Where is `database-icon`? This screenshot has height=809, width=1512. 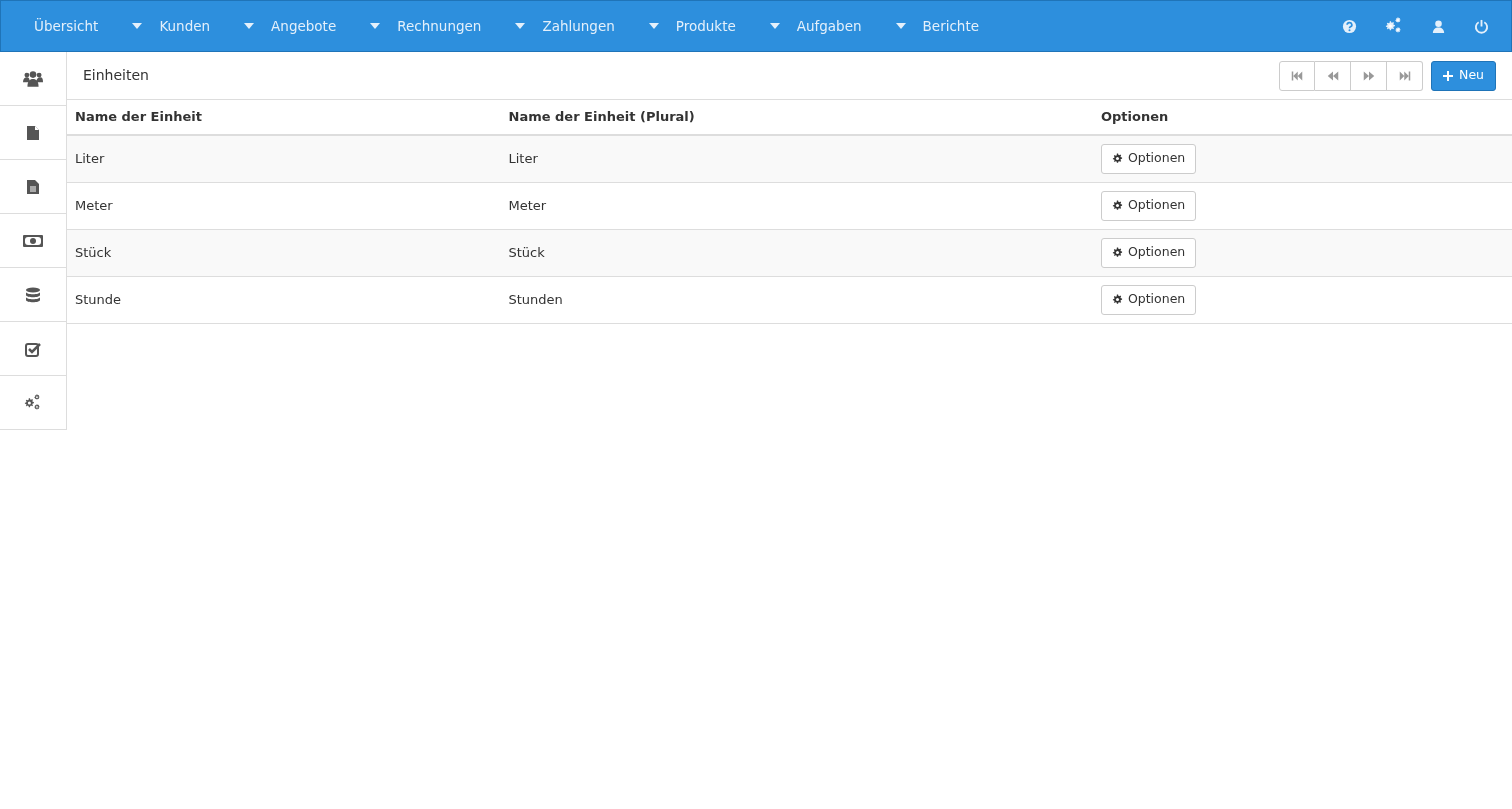 database-icon is located at coordinates (33, 294).